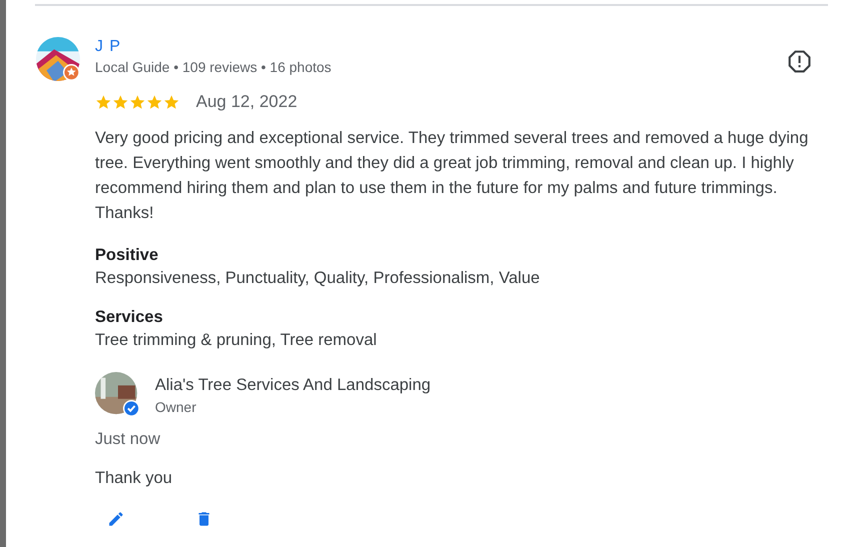  Describe the element at coordinates (236, 340) in the screenshot. I see `section-value: Tree trimming & pruning, Tree removal` at that location.